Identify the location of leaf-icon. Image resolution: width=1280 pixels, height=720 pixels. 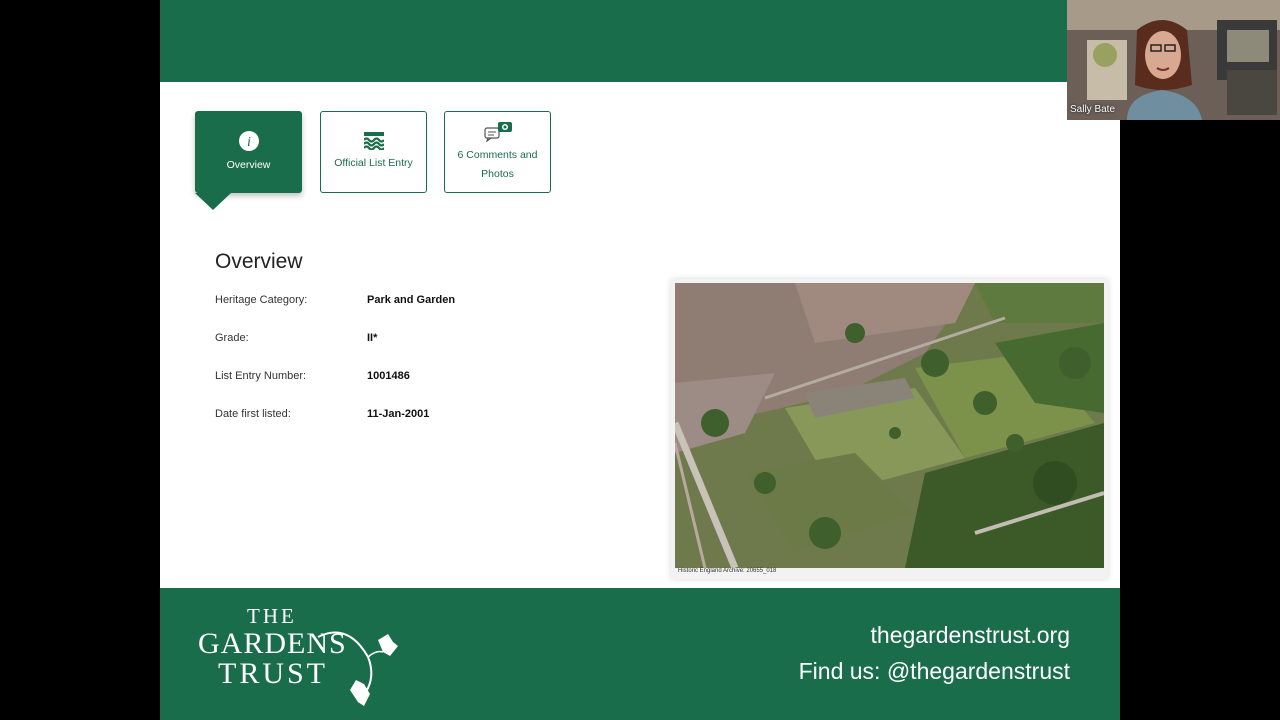
(357, 668).